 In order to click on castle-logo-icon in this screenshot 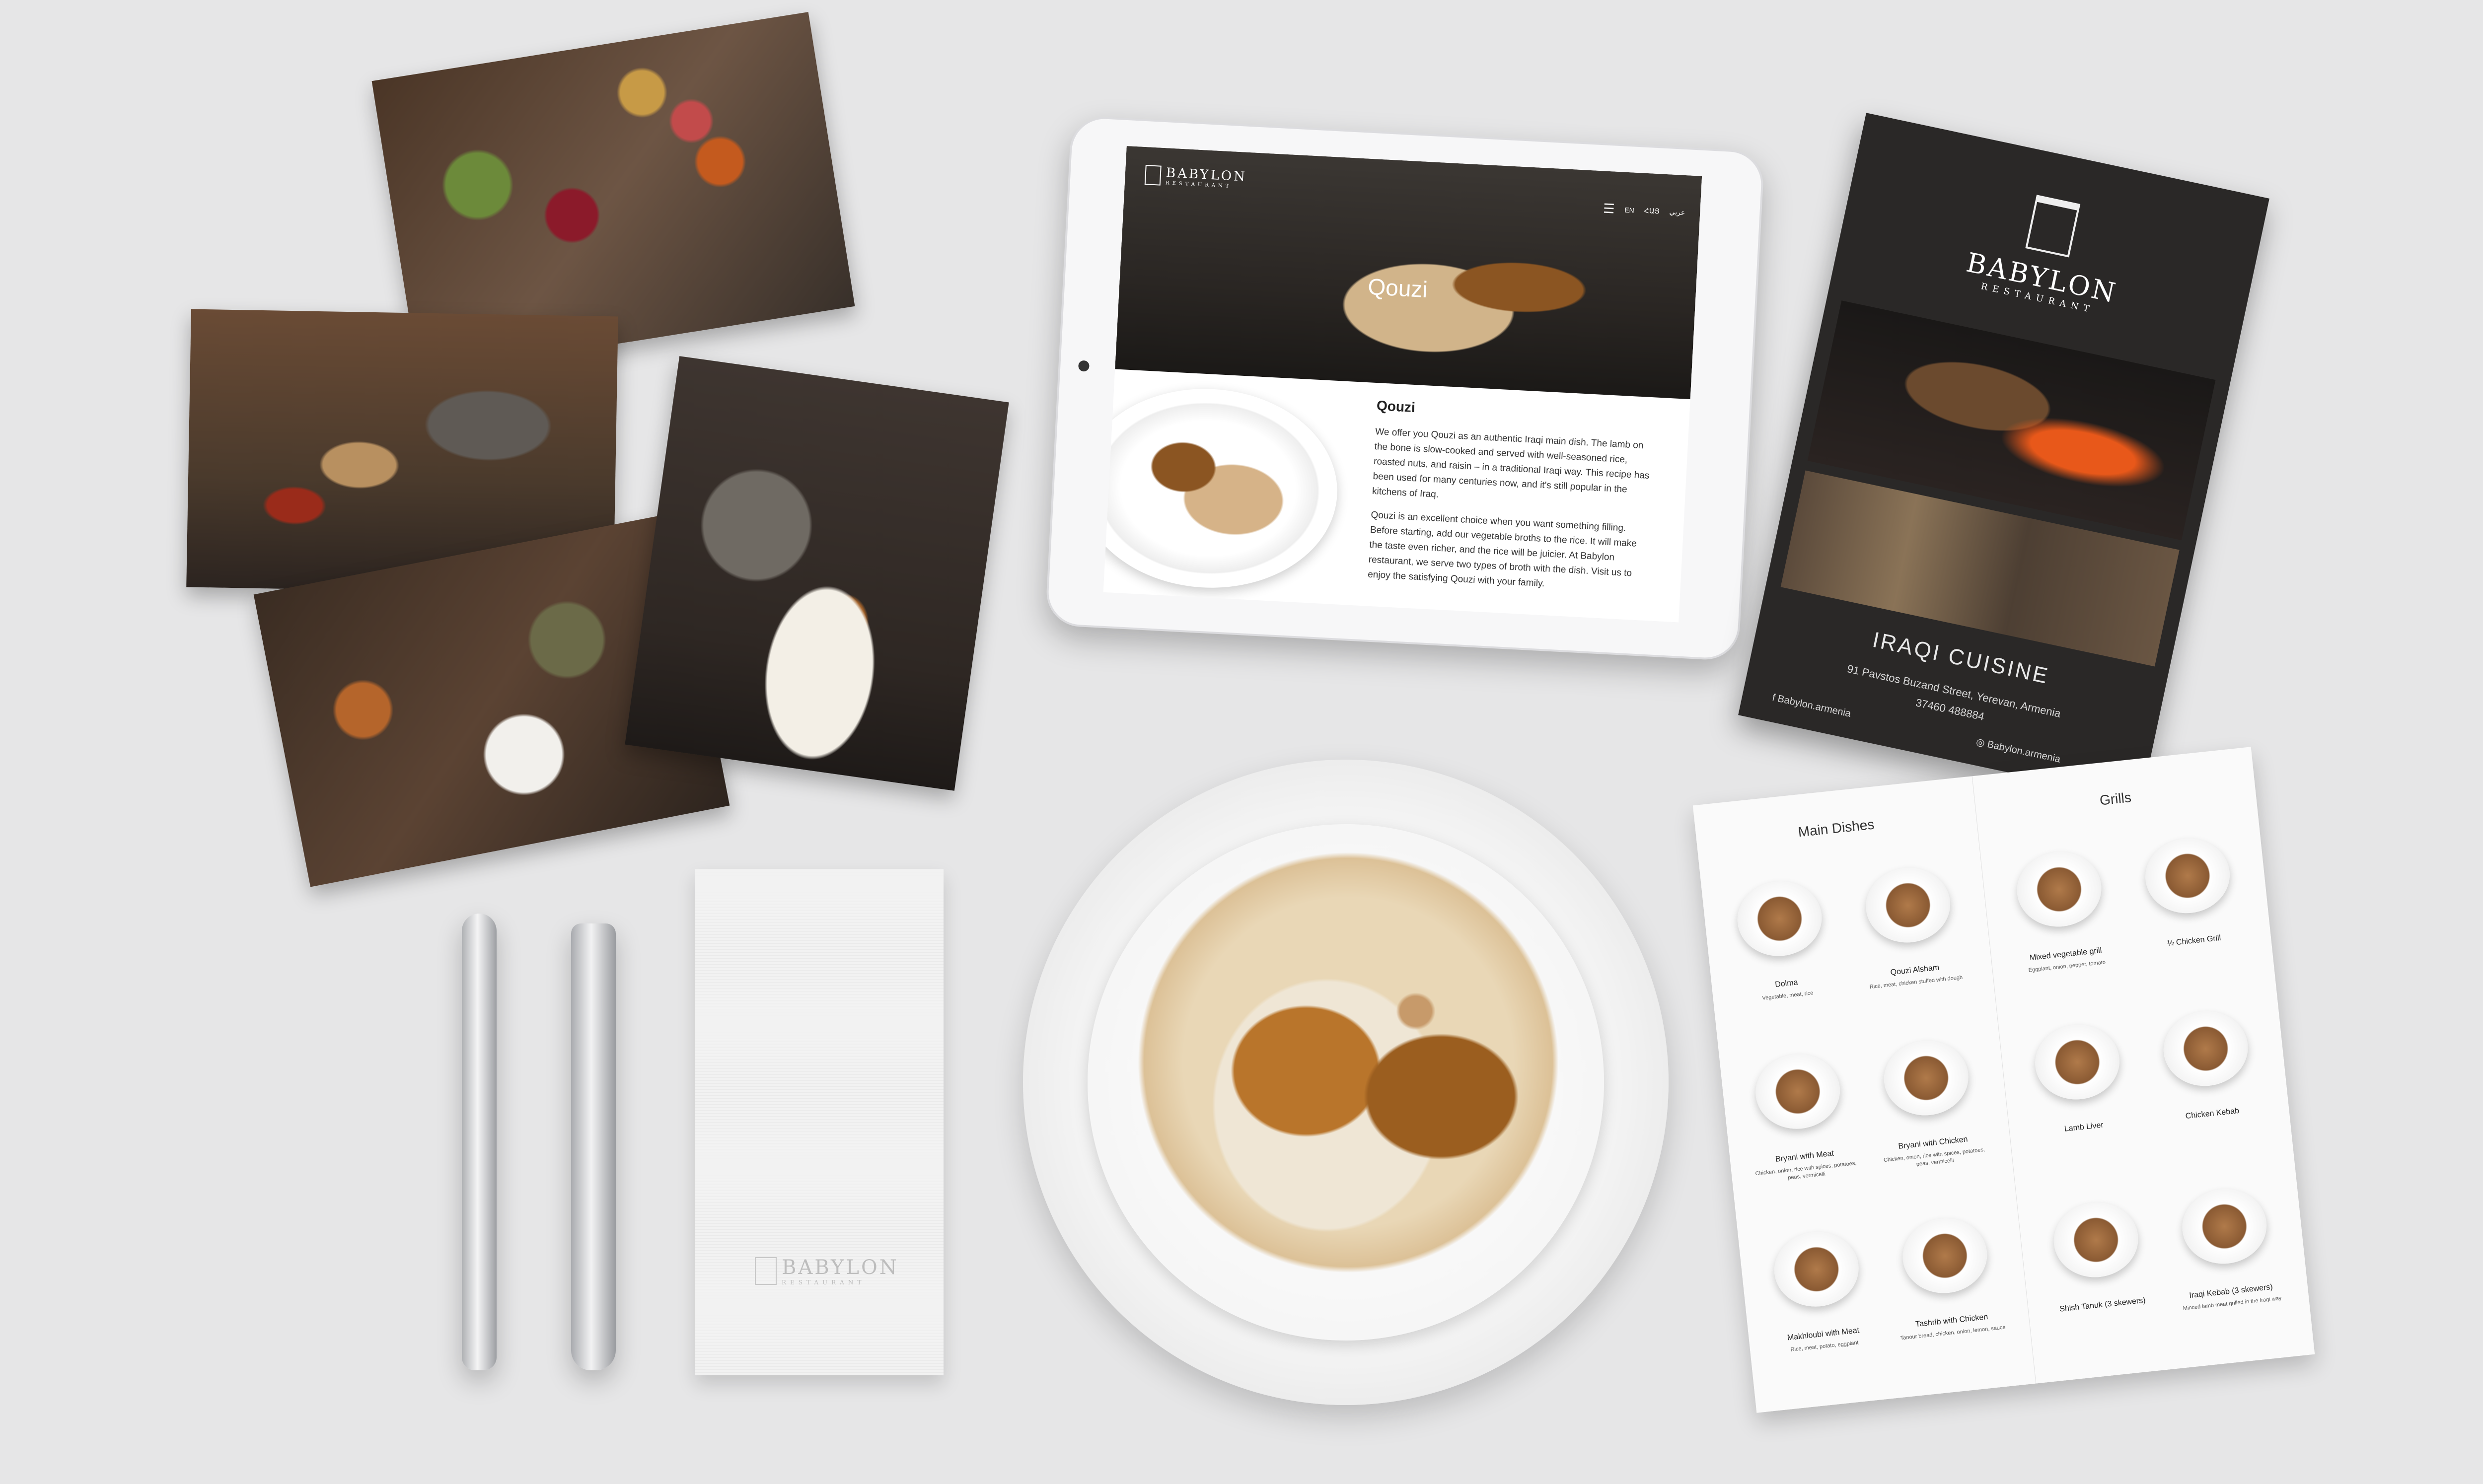, I will do `click(2053, 226)`.